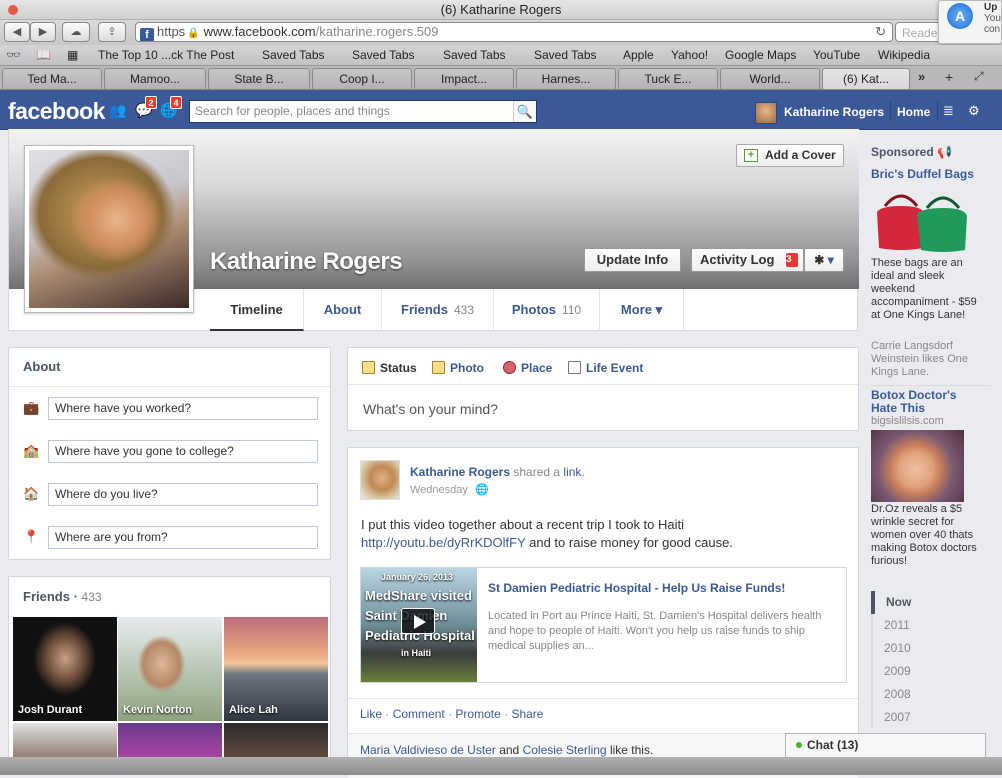  Describe the element at coordinates (934, 625) in the screenshot. I see `year-item: 2011` at that location.